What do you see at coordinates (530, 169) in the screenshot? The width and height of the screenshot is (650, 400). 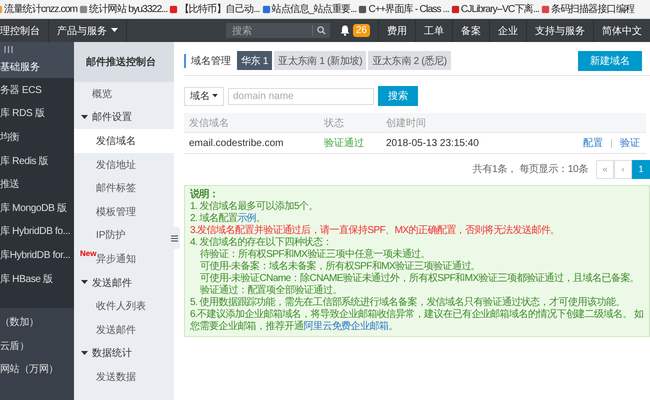 I see `pagination-summary: 共有1条， 每页显示：10条` at bounding box center [530, 169].